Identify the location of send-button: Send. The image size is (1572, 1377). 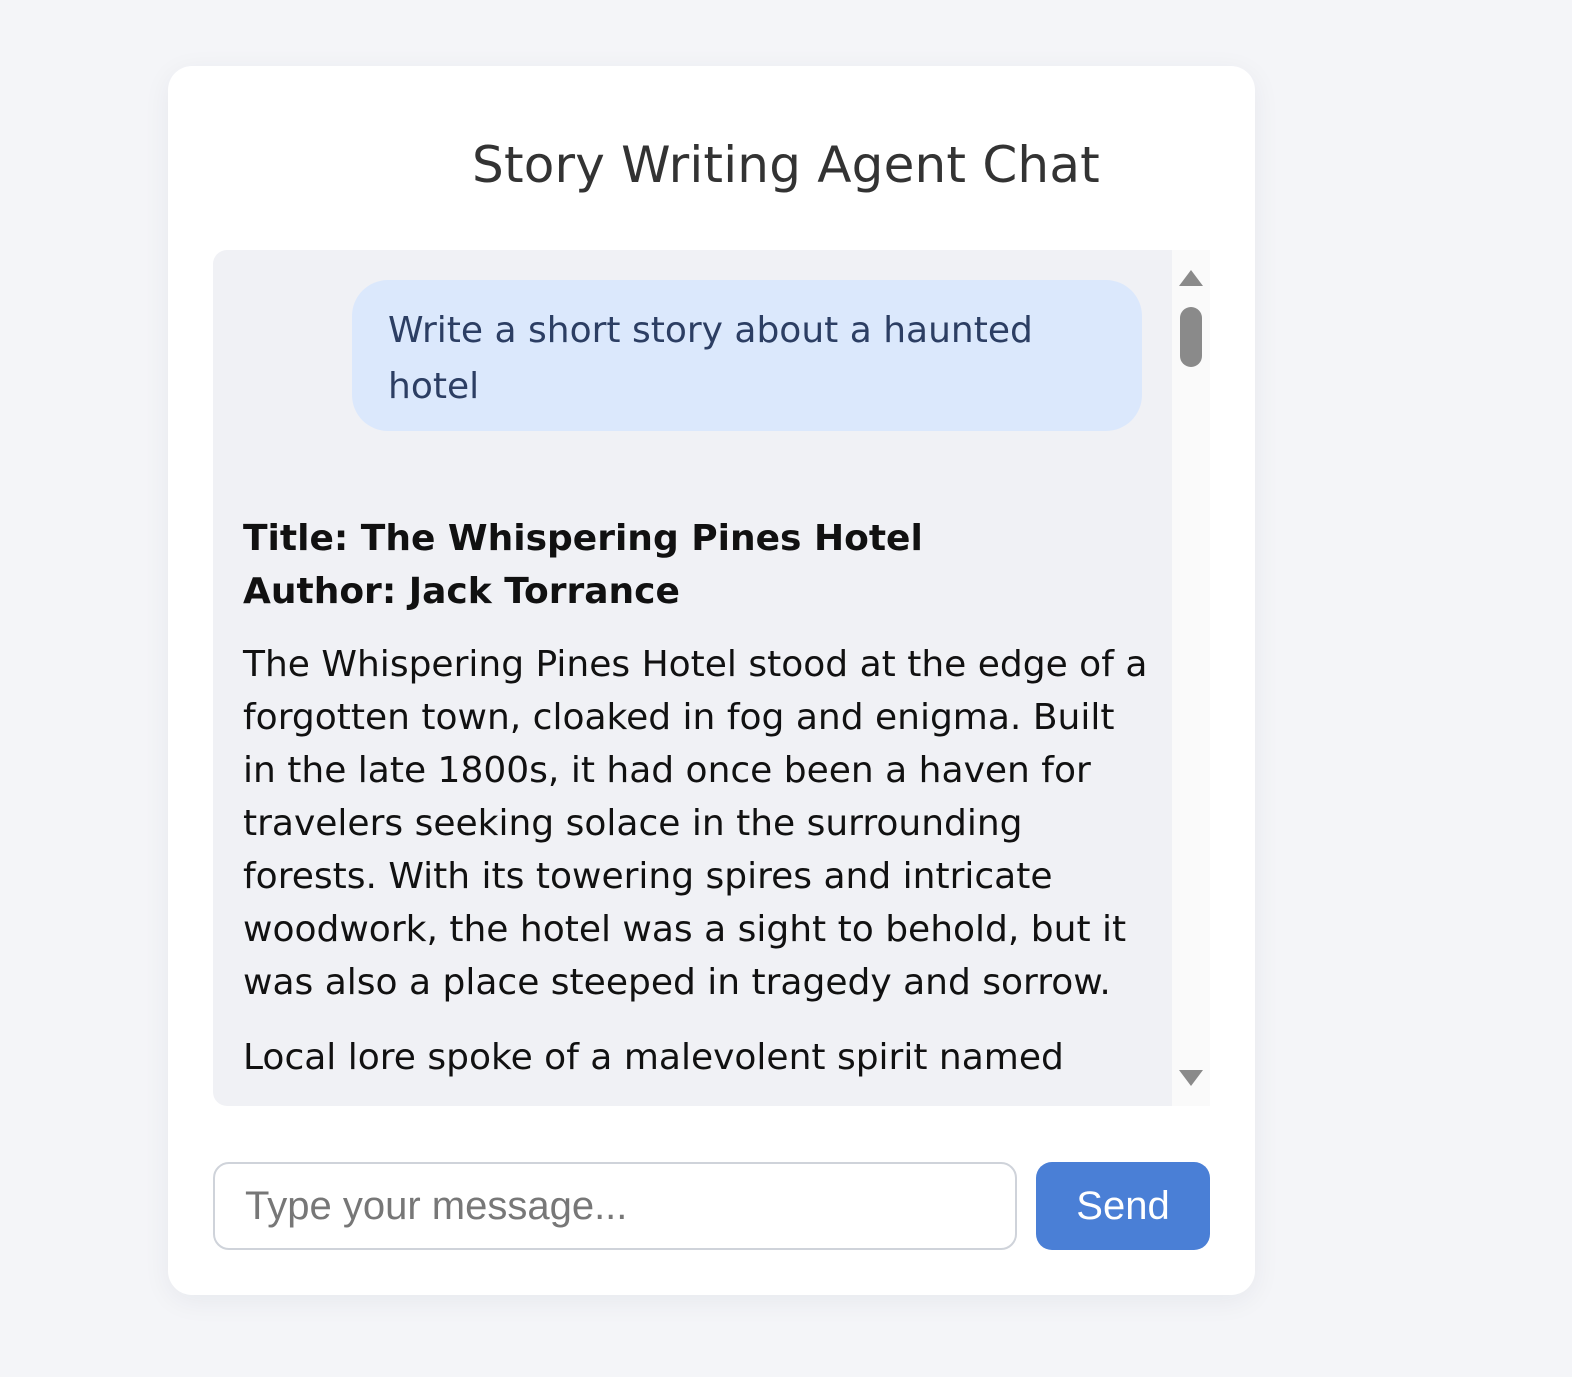
(1123, 1206).